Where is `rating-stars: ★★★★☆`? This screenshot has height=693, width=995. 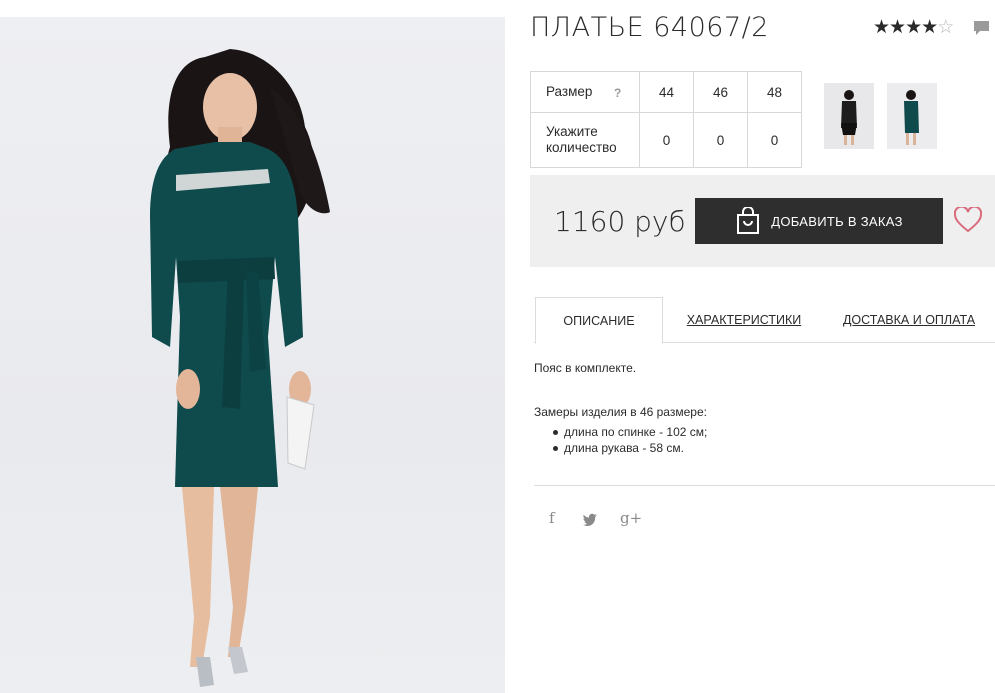
rating-stars: ★★★★☆ is located at coordinates (913, 27).